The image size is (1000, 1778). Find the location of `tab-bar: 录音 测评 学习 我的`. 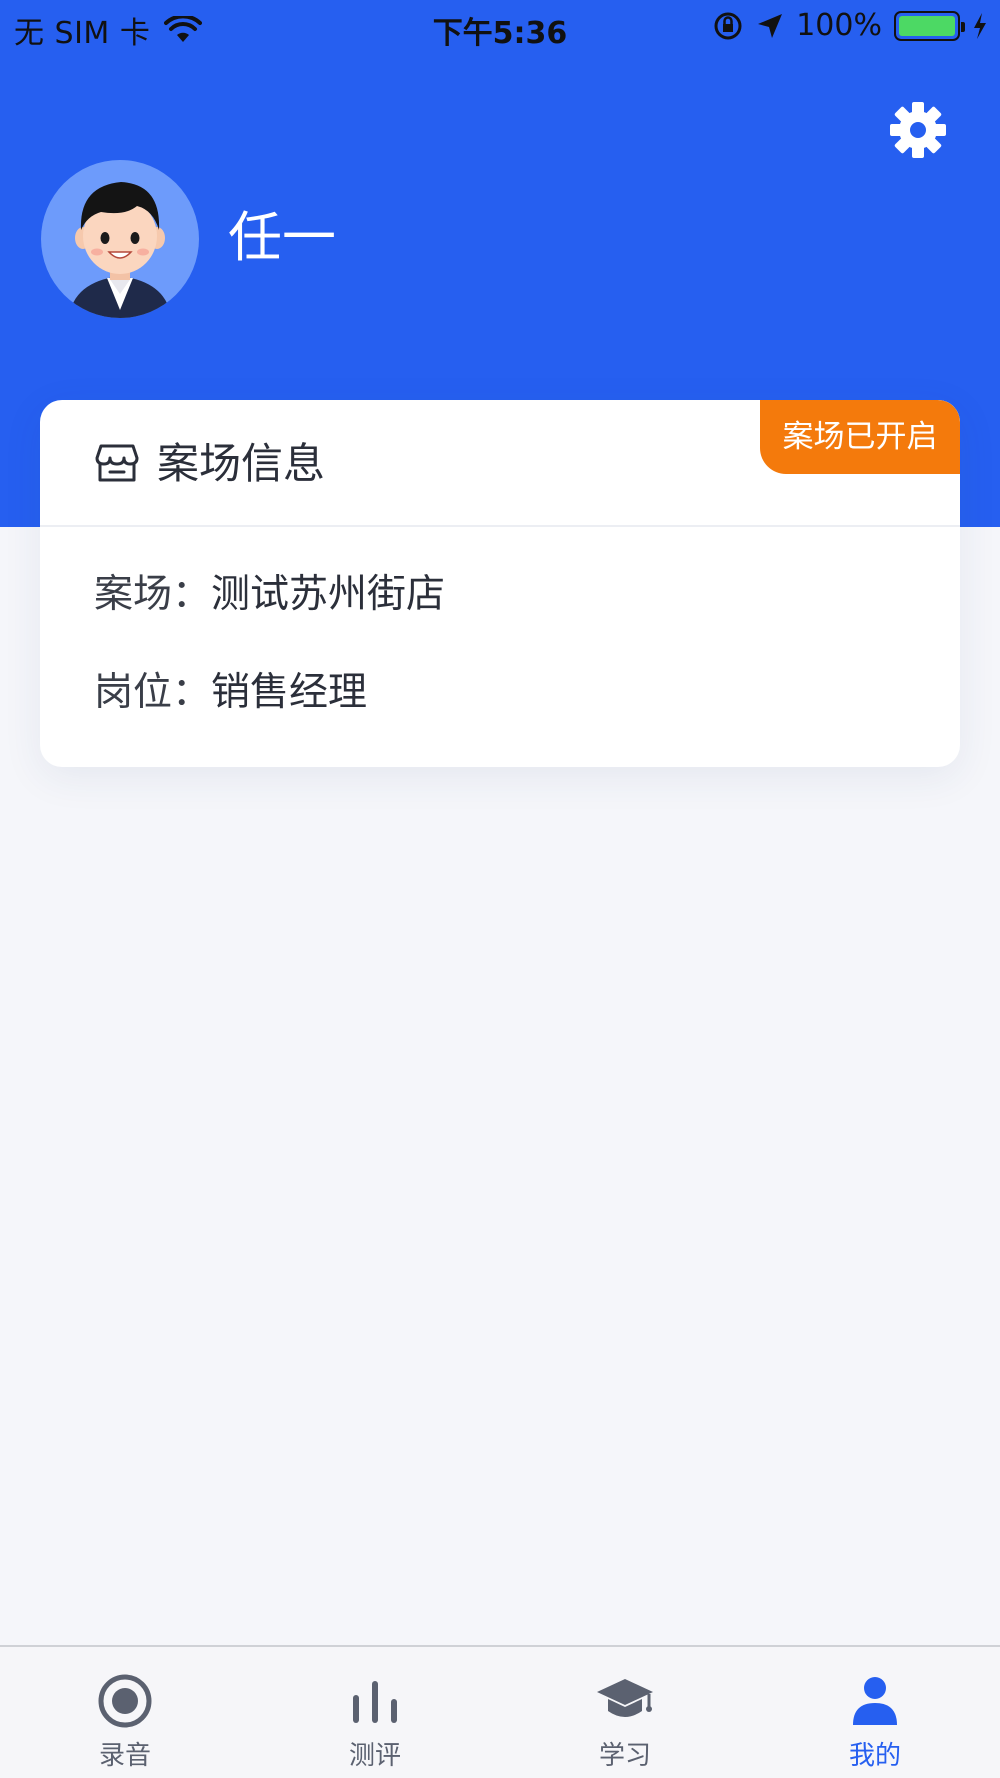

tab-bar: 录音 测评 学习 我的 is located at coordinates (500, 1711).